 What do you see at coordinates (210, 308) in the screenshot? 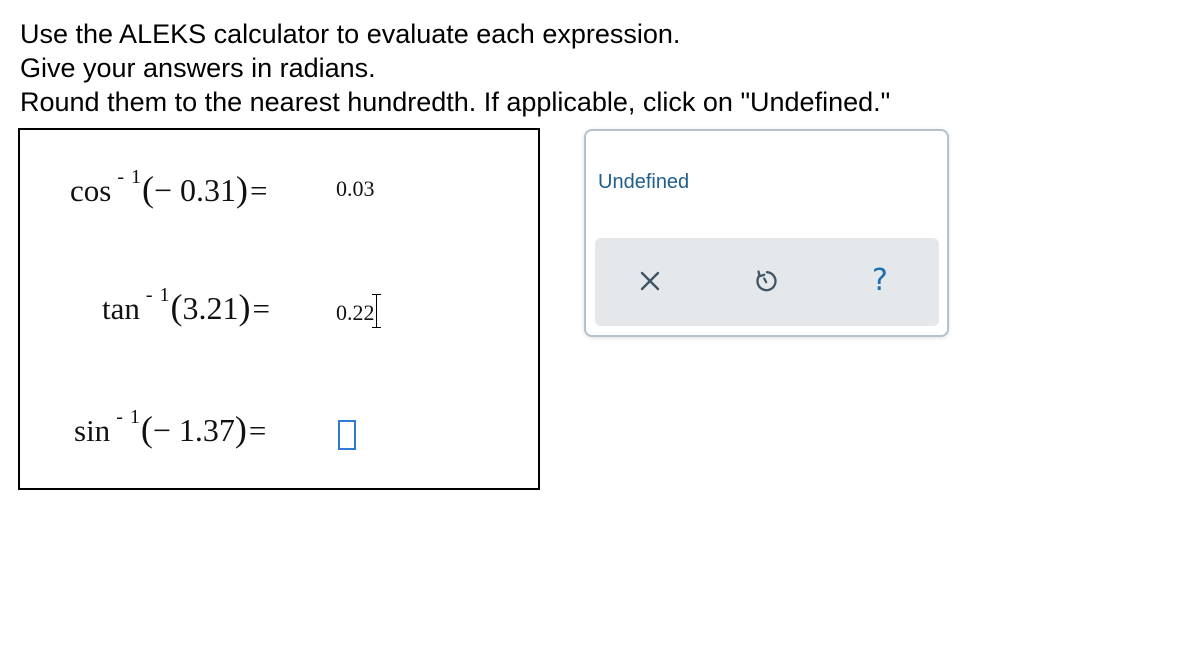
I see `argument: 3.21` at bounding box center [210, 308].